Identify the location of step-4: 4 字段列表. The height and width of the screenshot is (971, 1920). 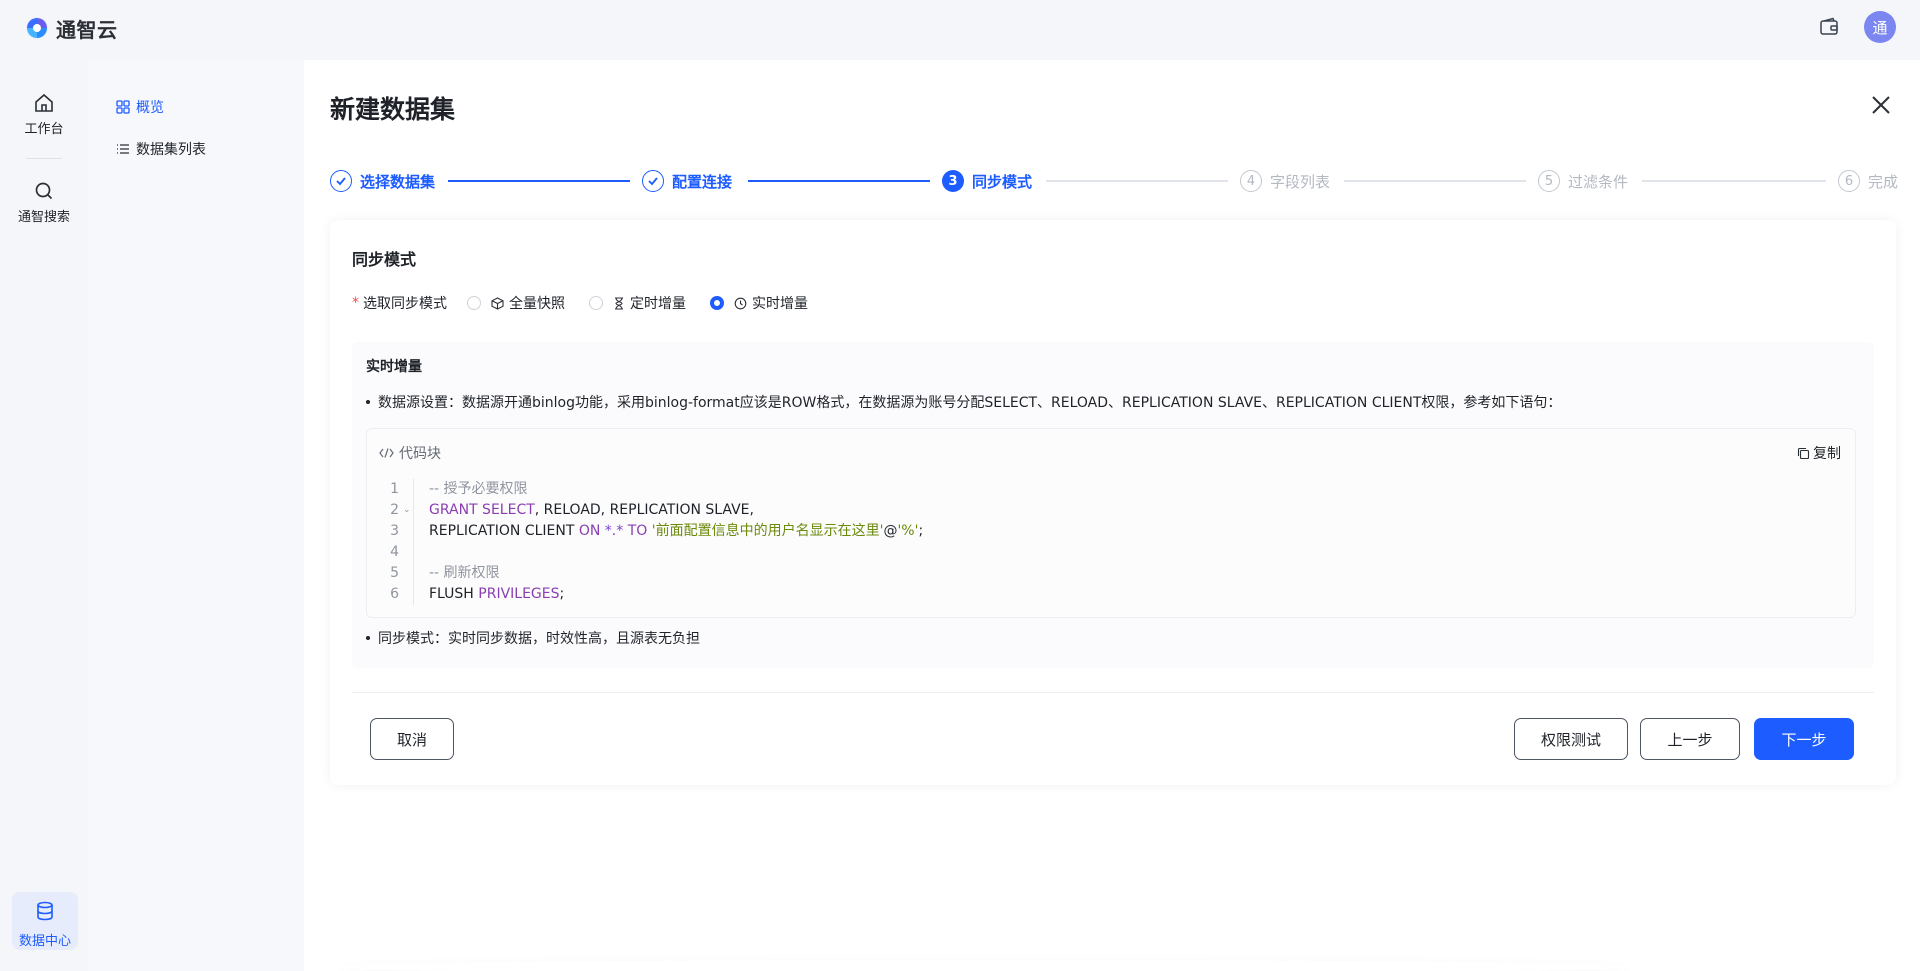
(1285, 181).